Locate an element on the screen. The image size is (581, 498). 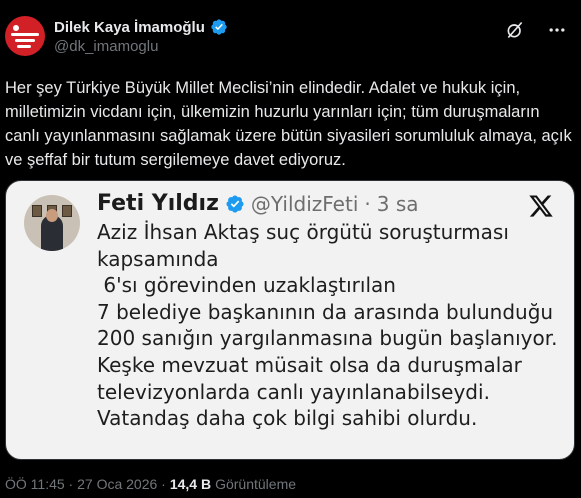
quoted-text-line: Keşke mevzuat müsait olsa da duruşmalar is located at coordinates (309, 364).